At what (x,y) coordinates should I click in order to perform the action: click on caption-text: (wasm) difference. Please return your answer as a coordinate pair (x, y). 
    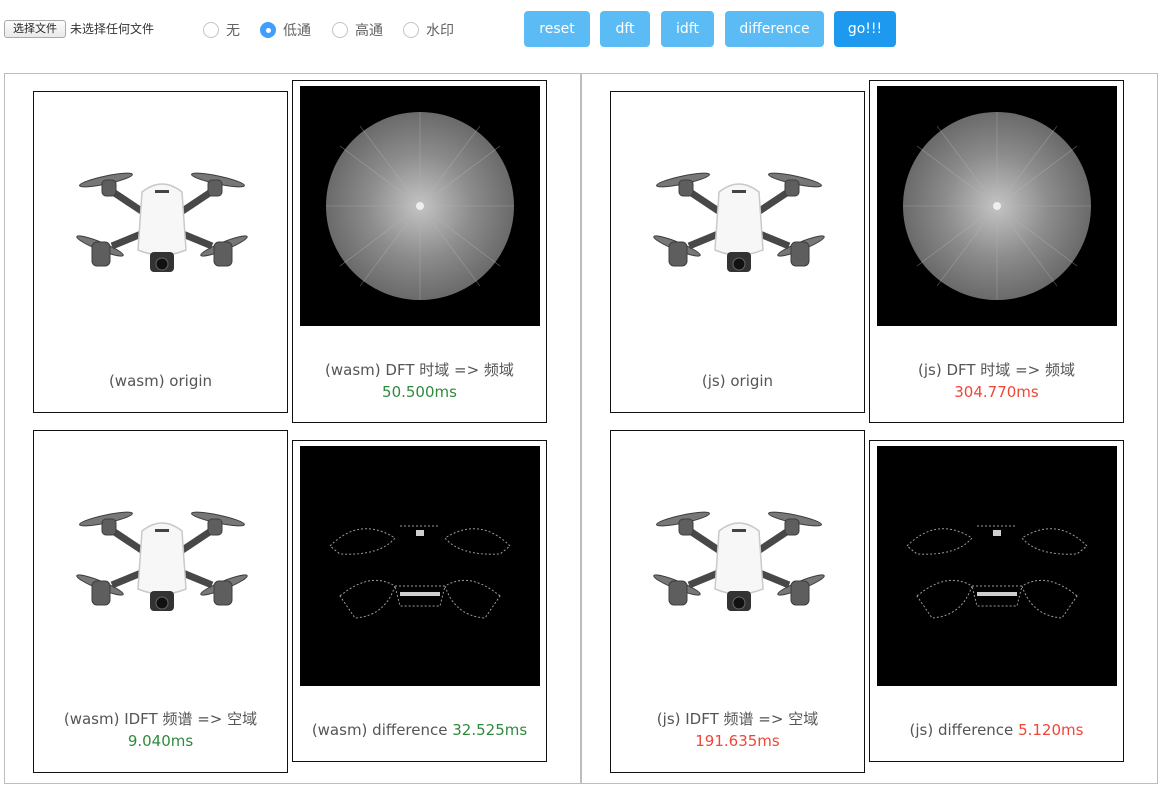
    Looking at the image, I should click on (379, 730).